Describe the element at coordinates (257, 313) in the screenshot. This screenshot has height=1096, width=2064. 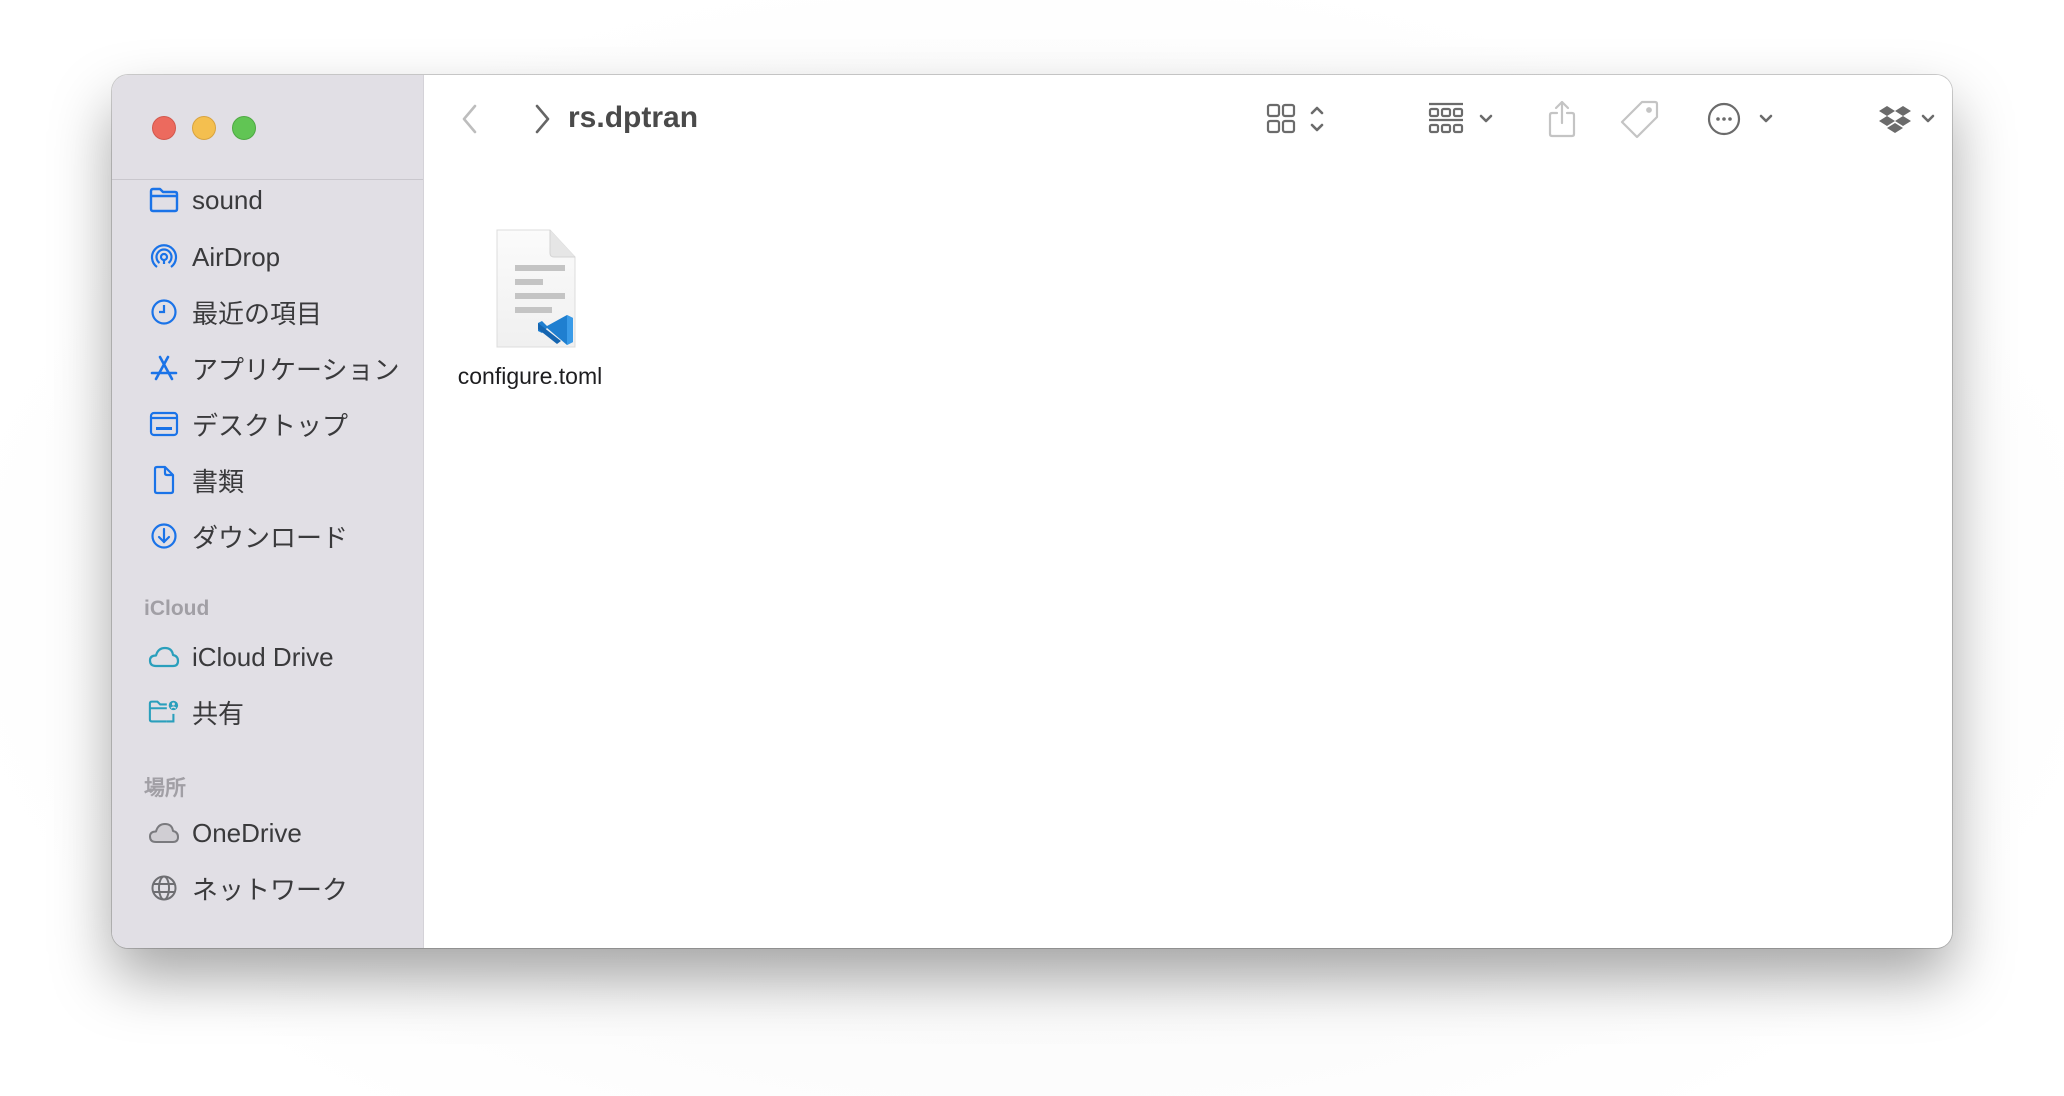
I see `sidebar-item-label: 最近の項目` at that location.